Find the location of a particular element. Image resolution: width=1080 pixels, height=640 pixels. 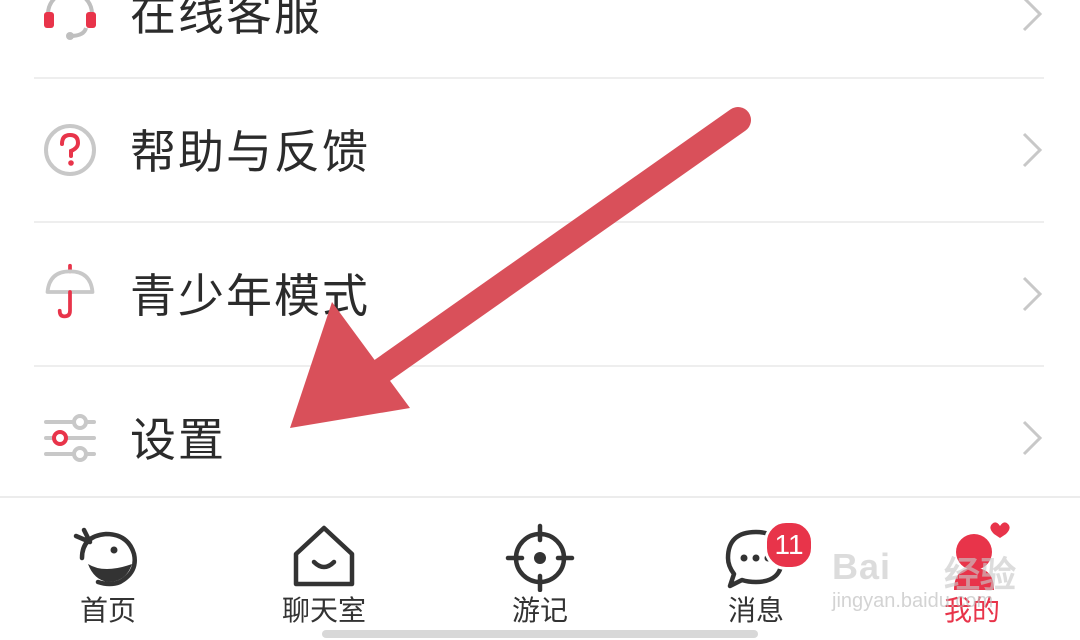

tab-profile: 我的 is located at coordinates (972, 569).